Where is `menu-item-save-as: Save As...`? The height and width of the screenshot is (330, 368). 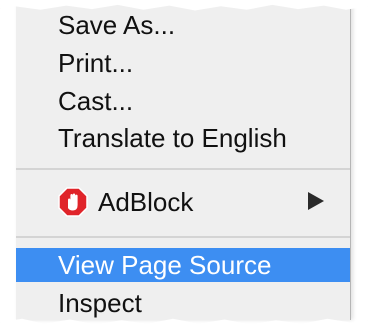 menu-item-save-as: Save As... is located at coordinates (183, 25).